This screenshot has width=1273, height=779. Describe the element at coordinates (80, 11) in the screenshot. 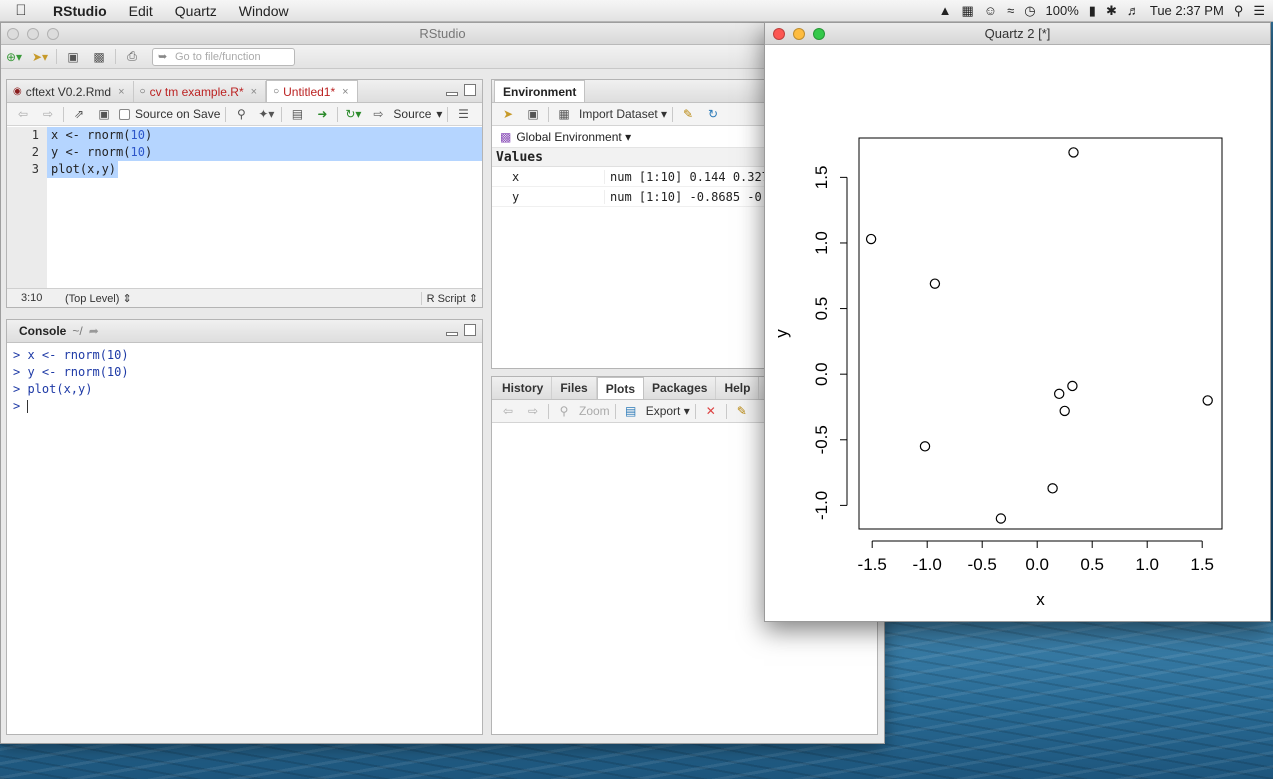

I see `menu-app: RStudio` at that location.